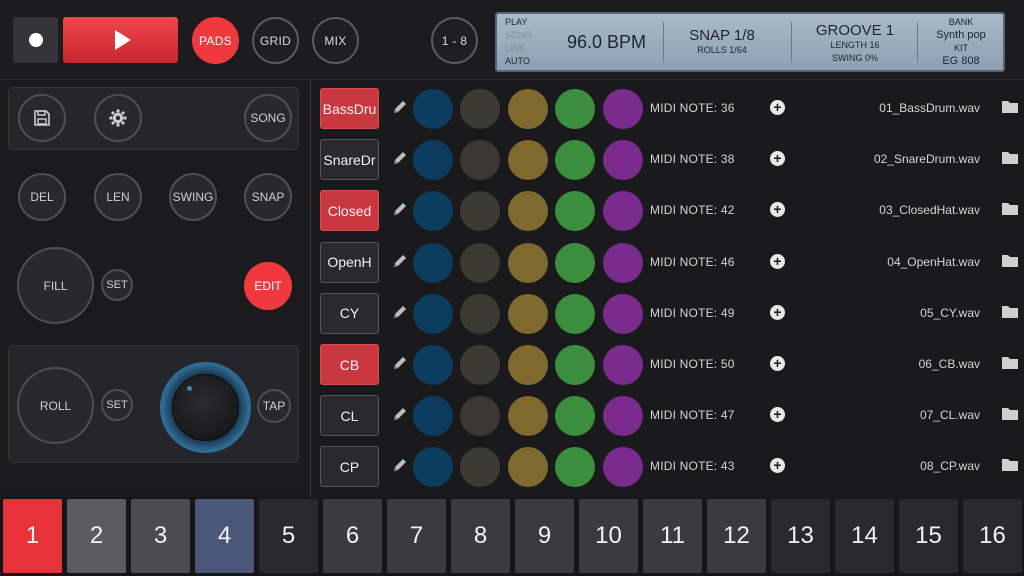  Describe the element at coordinates (55, 405) in the screenshot. I see `roll-button: ROLL` at that location.